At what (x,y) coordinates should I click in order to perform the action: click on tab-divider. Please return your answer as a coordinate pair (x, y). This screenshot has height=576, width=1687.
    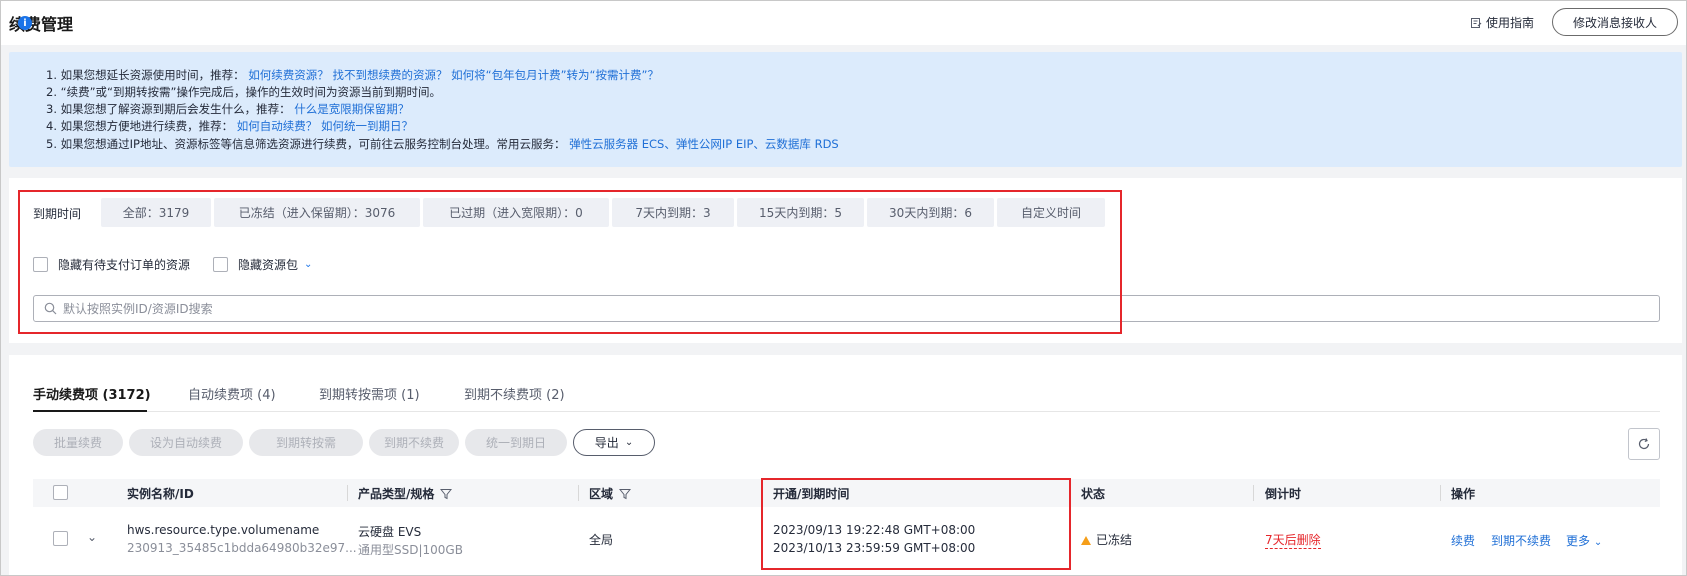
    Looking at the image, I should click on (846, 411).